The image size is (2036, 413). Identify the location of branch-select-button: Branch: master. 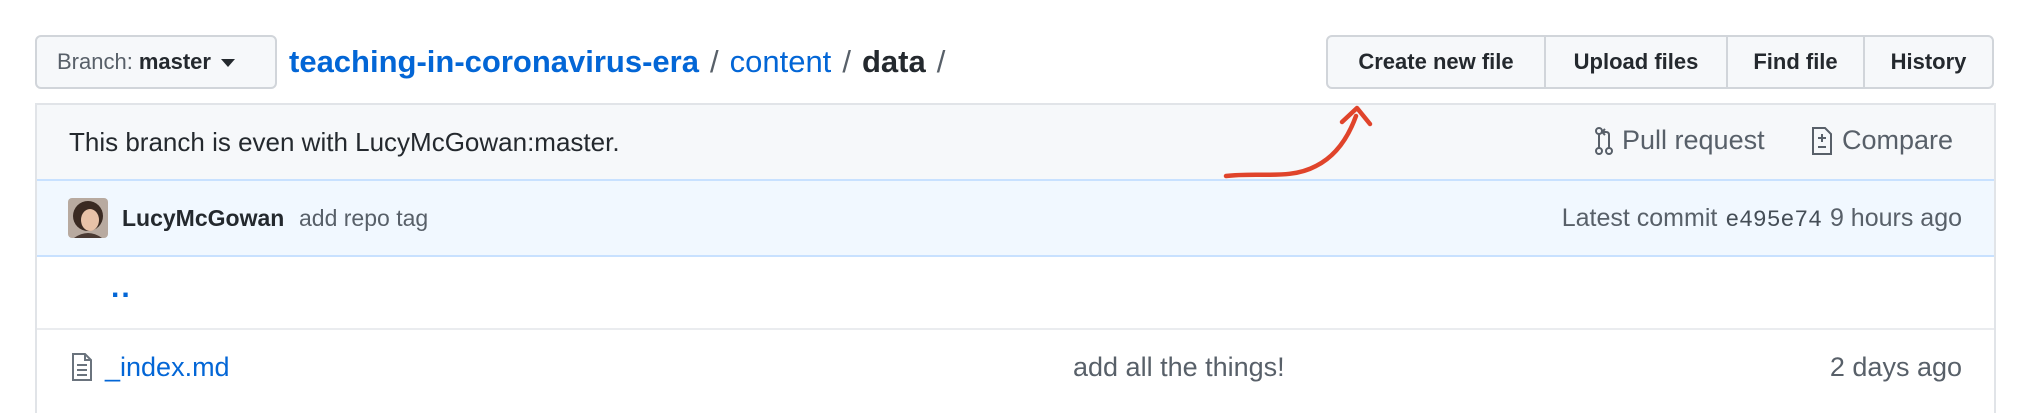
(156, 62).